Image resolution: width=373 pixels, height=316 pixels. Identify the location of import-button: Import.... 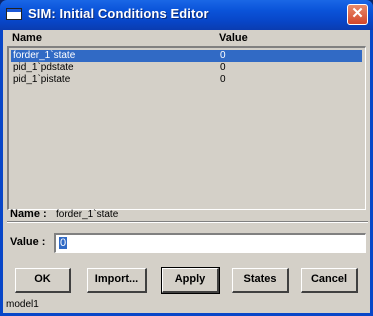
(117, 280).